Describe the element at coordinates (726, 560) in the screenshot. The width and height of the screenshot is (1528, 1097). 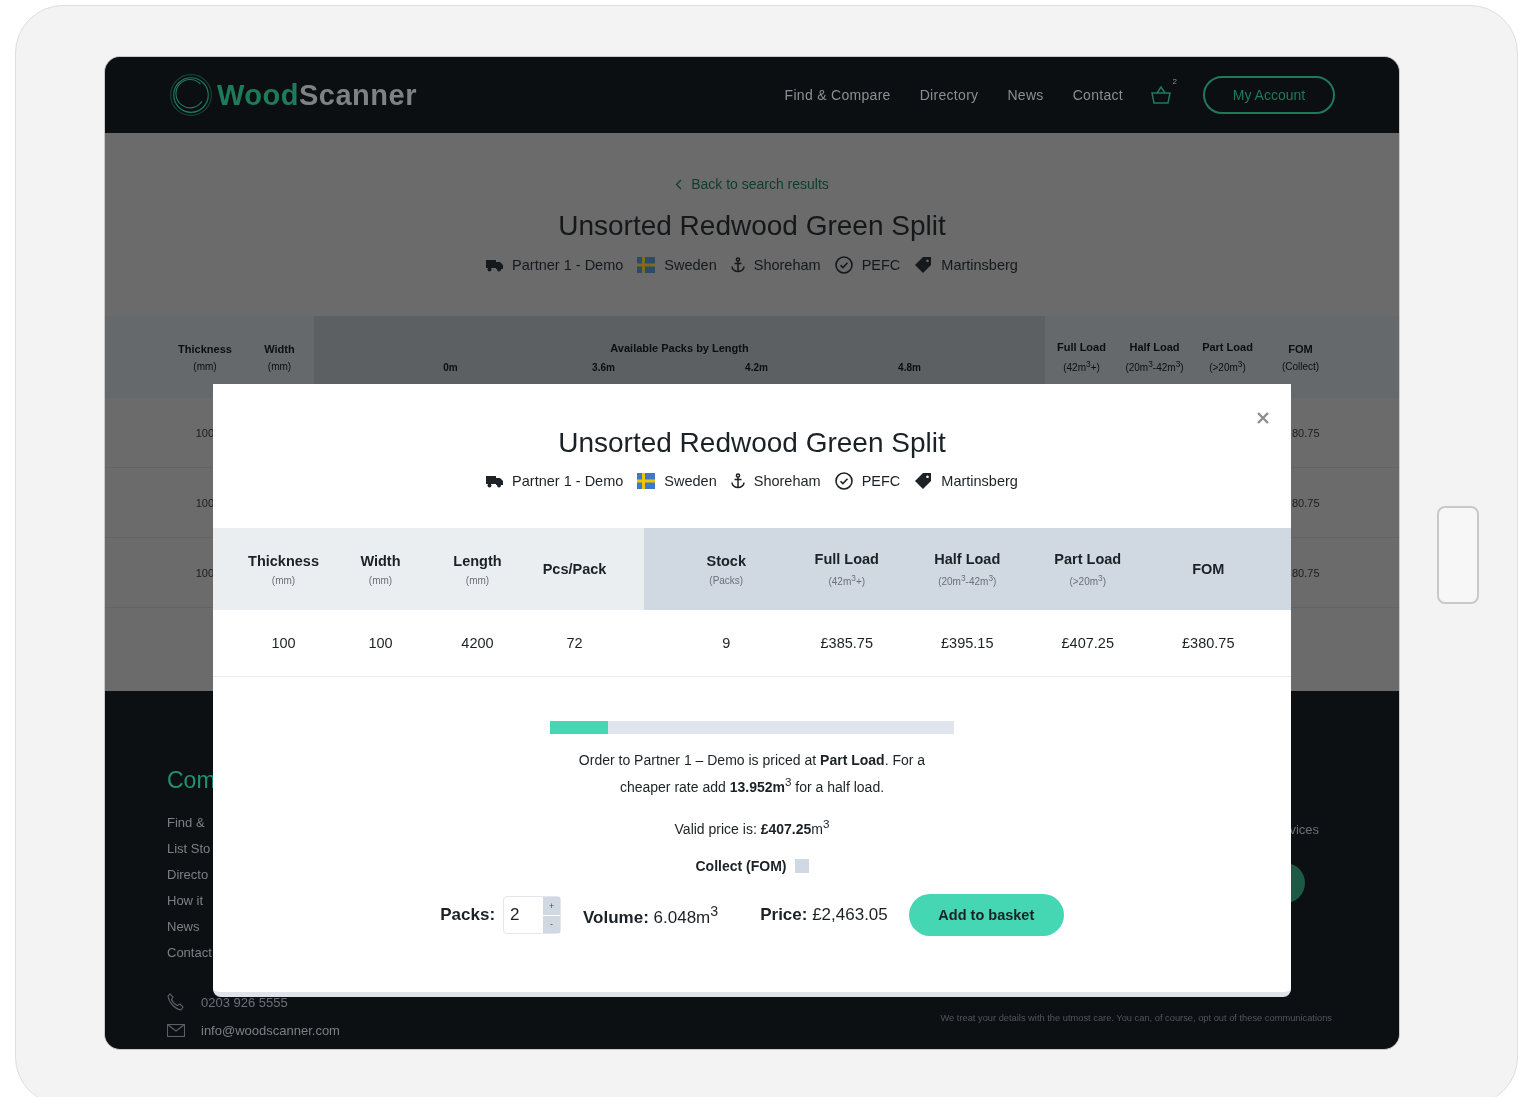
I see `column-header: Stock` at that location.